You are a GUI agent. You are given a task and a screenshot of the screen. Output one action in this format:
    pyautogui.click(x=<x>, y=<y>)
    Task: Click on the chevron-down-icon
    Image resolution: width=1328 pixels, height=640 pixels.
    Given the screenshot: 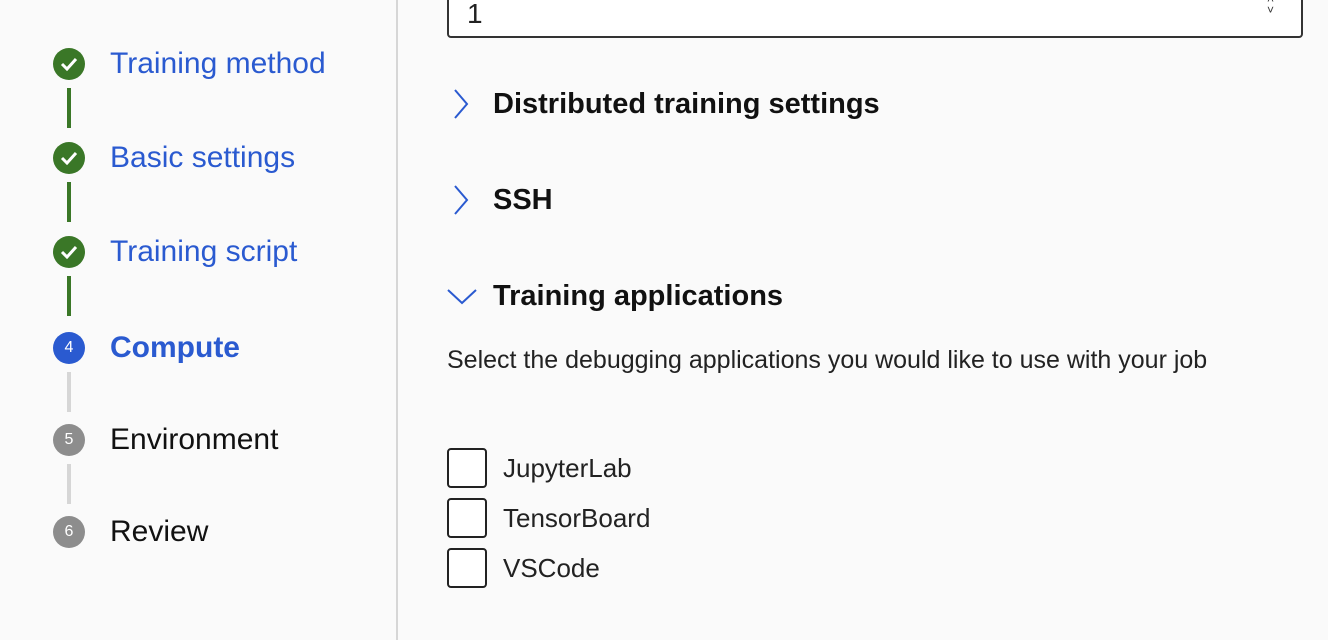 What is the action you would take?
    pyautogui.click(x=462, y=297)
    